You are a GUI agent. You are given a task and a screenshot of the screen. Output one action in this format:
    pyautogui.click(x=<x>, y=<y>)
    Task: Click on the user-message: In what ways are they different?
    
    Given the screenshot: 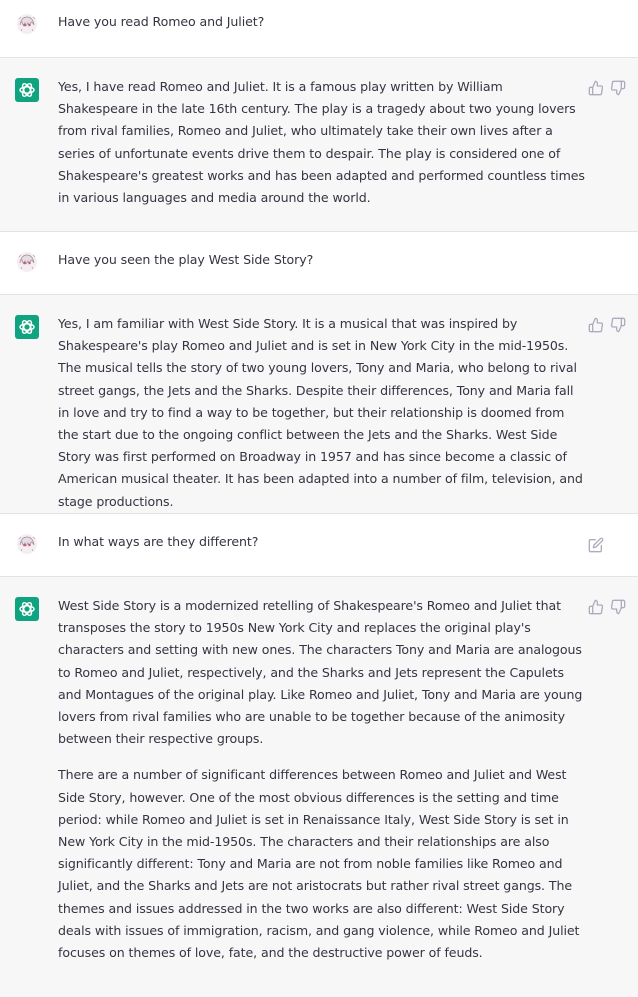 What is the action you would take?
    pyautogui.click(x=319, y=545)
    